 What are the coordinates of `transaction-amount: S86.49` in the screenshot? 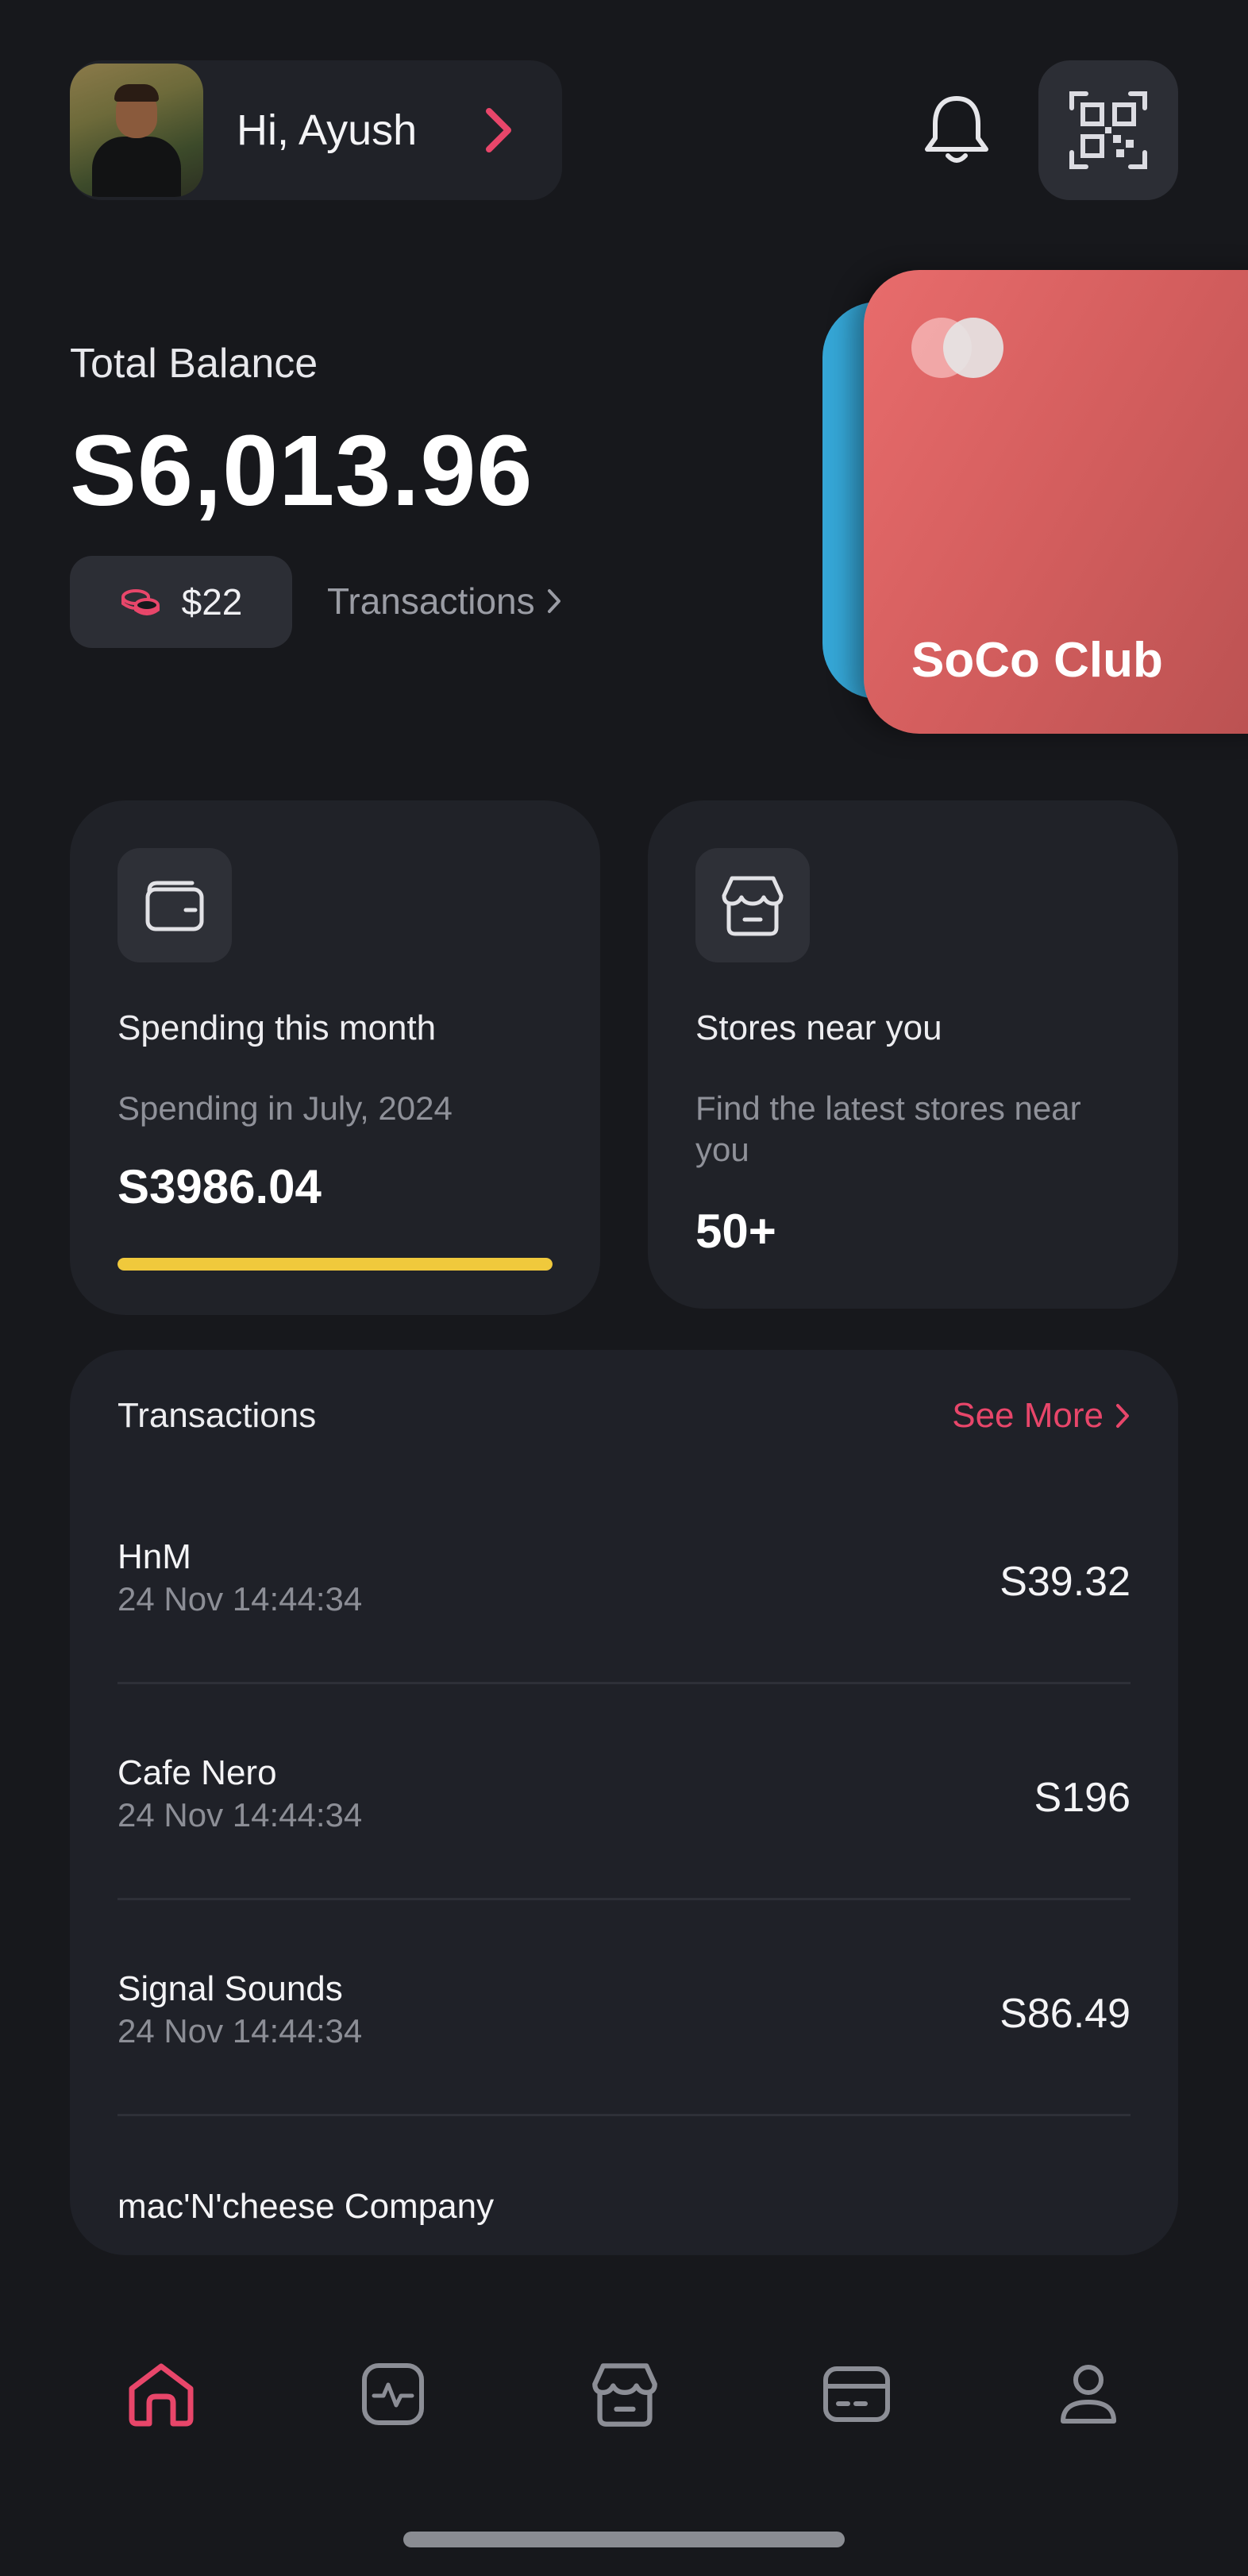 It's located at (1065, 2014).